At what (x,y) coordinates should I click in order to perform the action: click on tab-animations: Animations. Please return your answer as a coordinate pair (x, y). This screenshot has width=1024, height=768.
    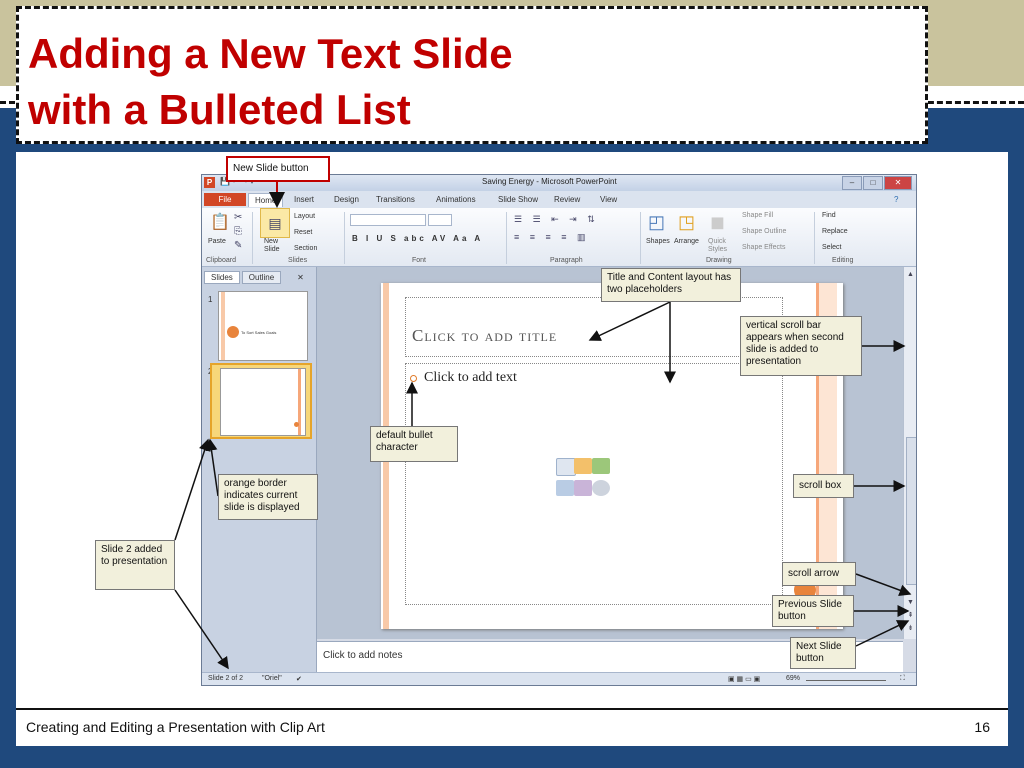
    Looking at the image, I should click on (456, 199).